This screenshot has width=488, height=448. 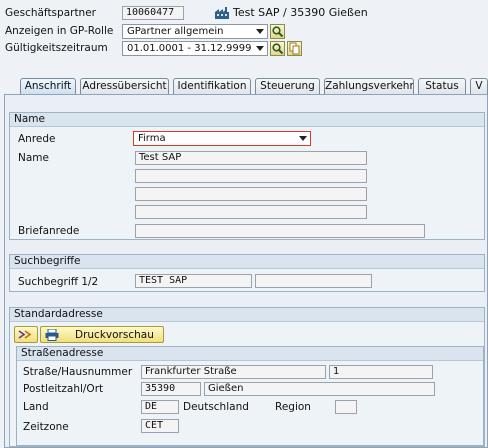 What do you see at coordinates (247, 315) in the screenshot?
I see `standard-address-title: Standardadresse` at bounding box center [247, 315].